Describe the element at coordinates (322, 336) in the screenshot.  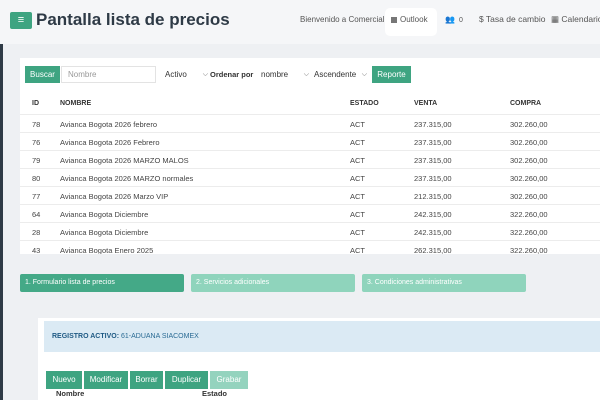
I see `registro-activo-bar: REGISTRO ACTIVO: 61-ADUANA SIACOMEX` at that location.